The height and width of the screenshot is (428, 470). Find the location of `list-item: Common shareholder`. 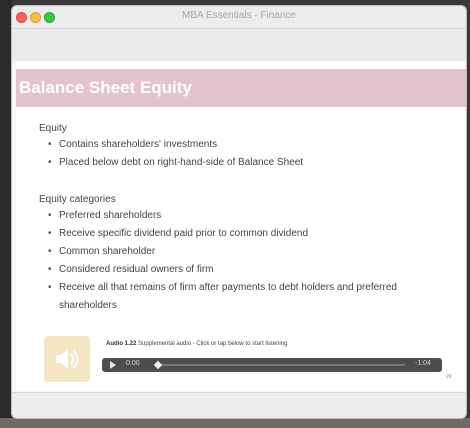

list-item: Common shareholder is located at coordinates (101, 251).